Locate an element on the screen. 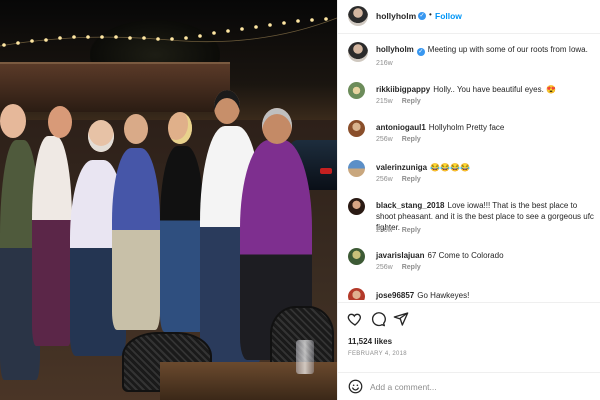  follow-button: Follow is located at coordinates (448, 16).